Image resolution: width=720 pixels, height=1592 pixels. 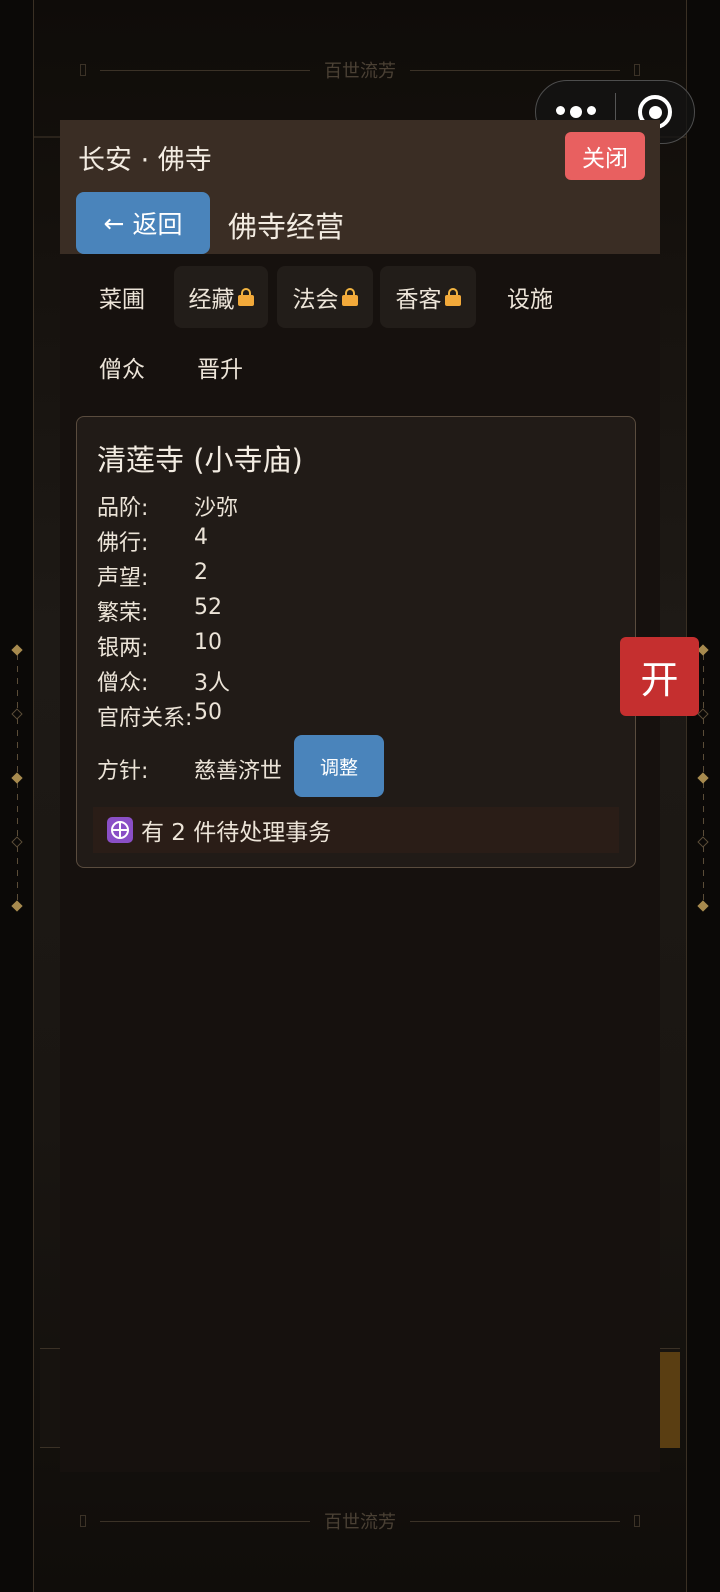 What do you see at coordinates (212, 683) in the screenshot?
I see `stat-value: 3人` at bounding box center [212, 683].